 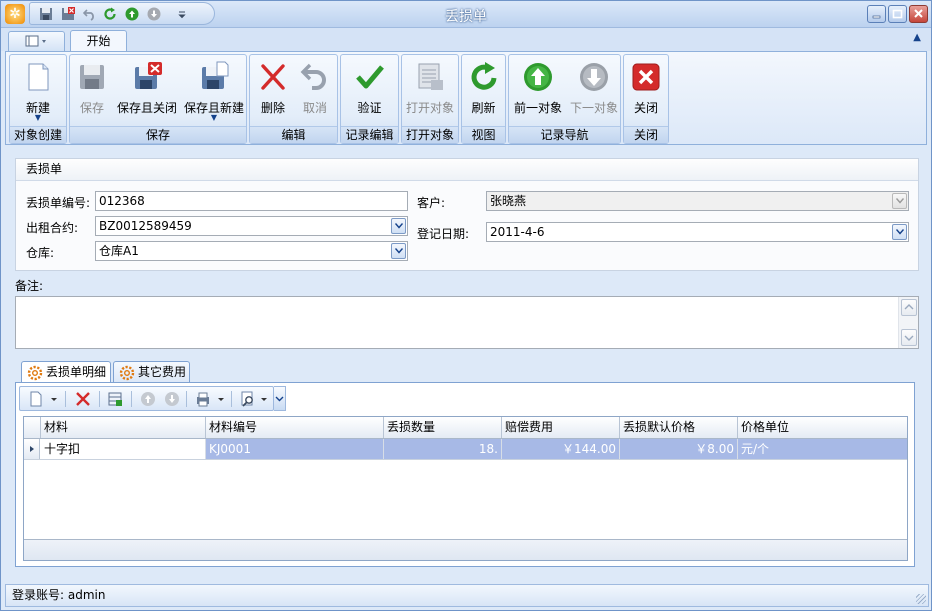 I want to click on cancel-button: 取消, so click(x=315, y=93).